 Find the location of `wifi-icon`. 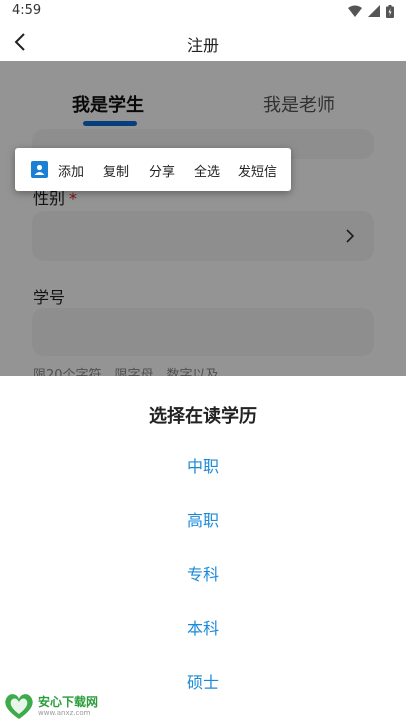

wifi-icon is located at coordinates (355, 11).